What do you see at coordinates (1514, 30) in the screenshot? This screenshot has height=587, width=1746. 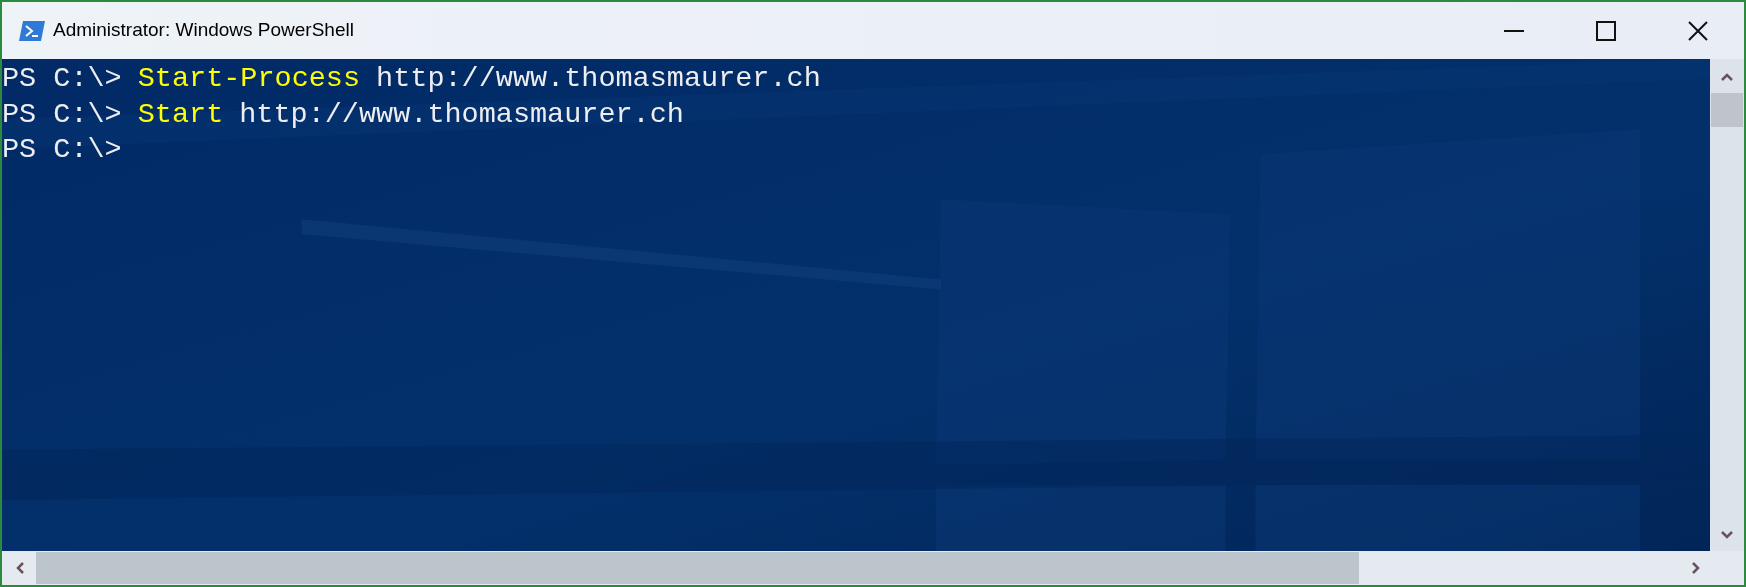 I see `minimize-icon` at bounding box center [1514, 30].